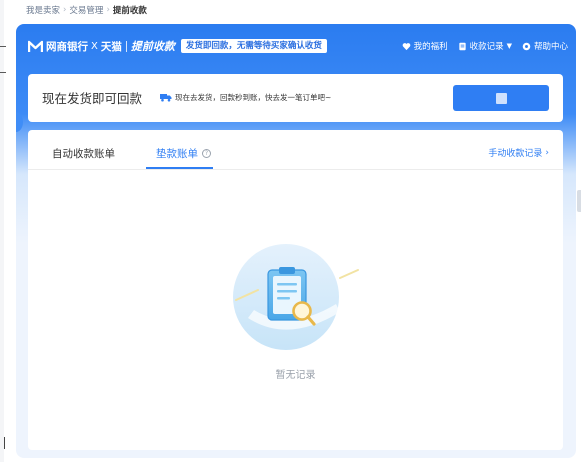 The image size is (581, 462). I want to click on nav-welfare: 我的福利, so click(425, 46).